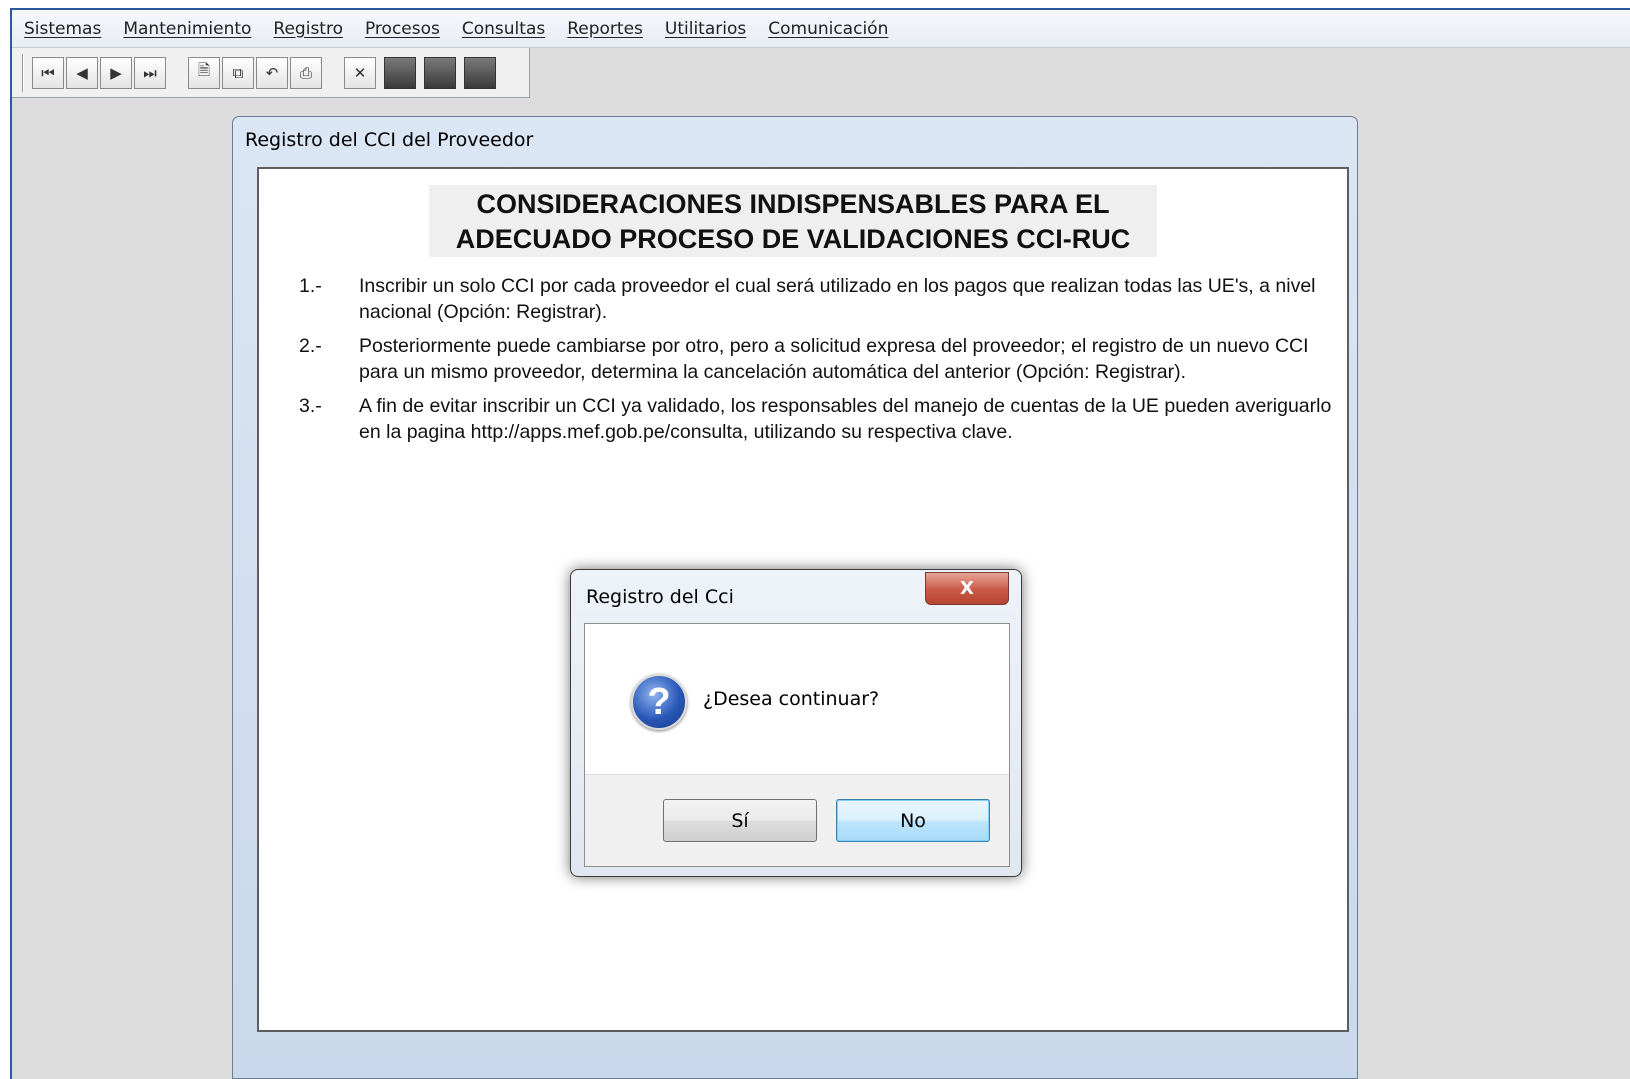 Image resolution: width=1630 pixels, height=1079 pixels. I want to click on previous-record-icon: ◀, so click(82, 72).